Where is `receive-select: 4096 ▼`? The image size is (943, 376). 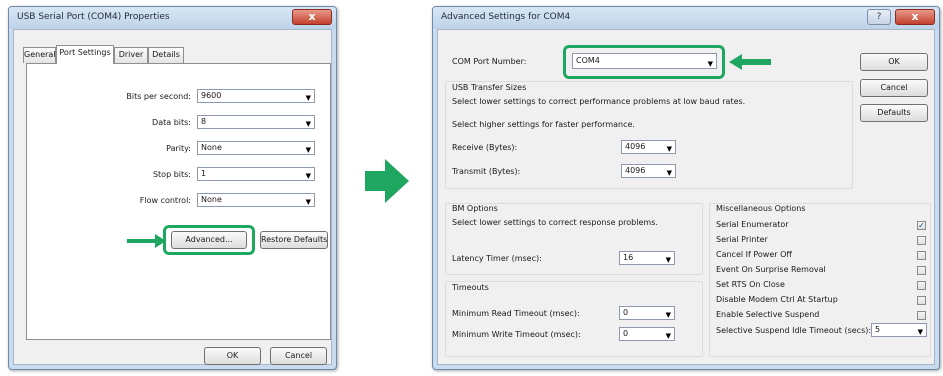
receive-select: 4096 ▼ is located at coordinates (648, 147).